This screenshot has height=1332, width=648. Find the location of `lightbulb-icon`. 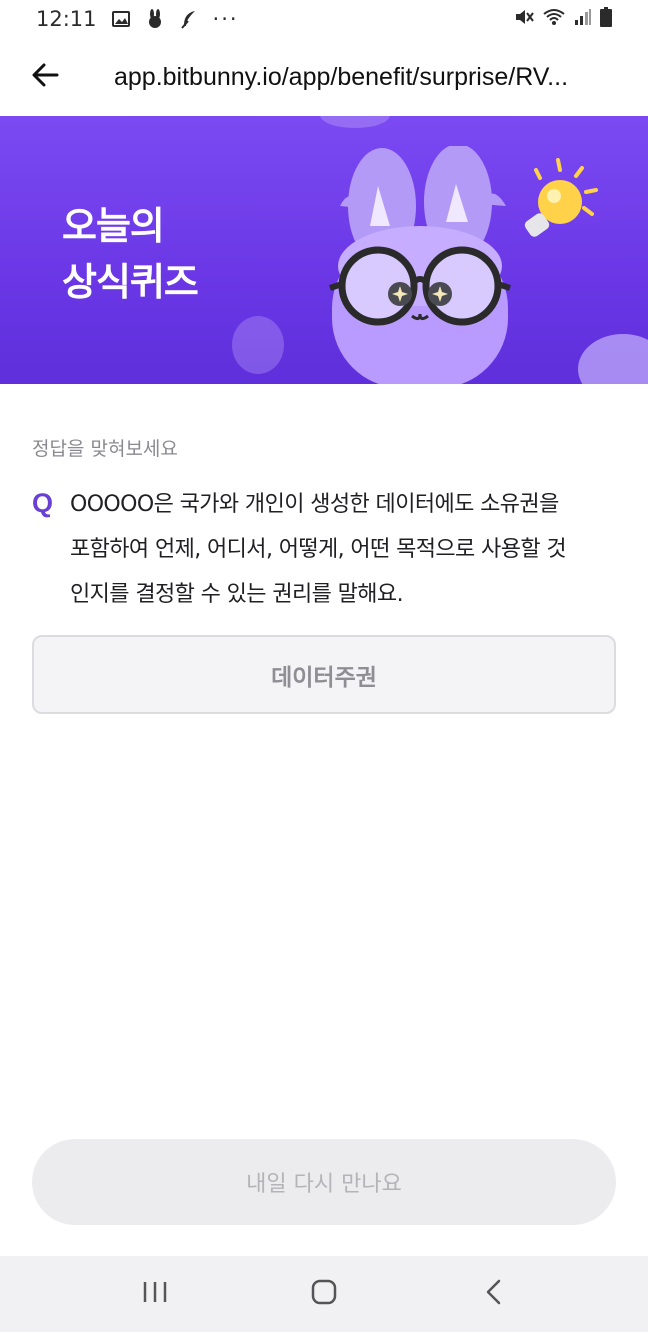

lightbulb-icon is located at coordinates (561, 197).